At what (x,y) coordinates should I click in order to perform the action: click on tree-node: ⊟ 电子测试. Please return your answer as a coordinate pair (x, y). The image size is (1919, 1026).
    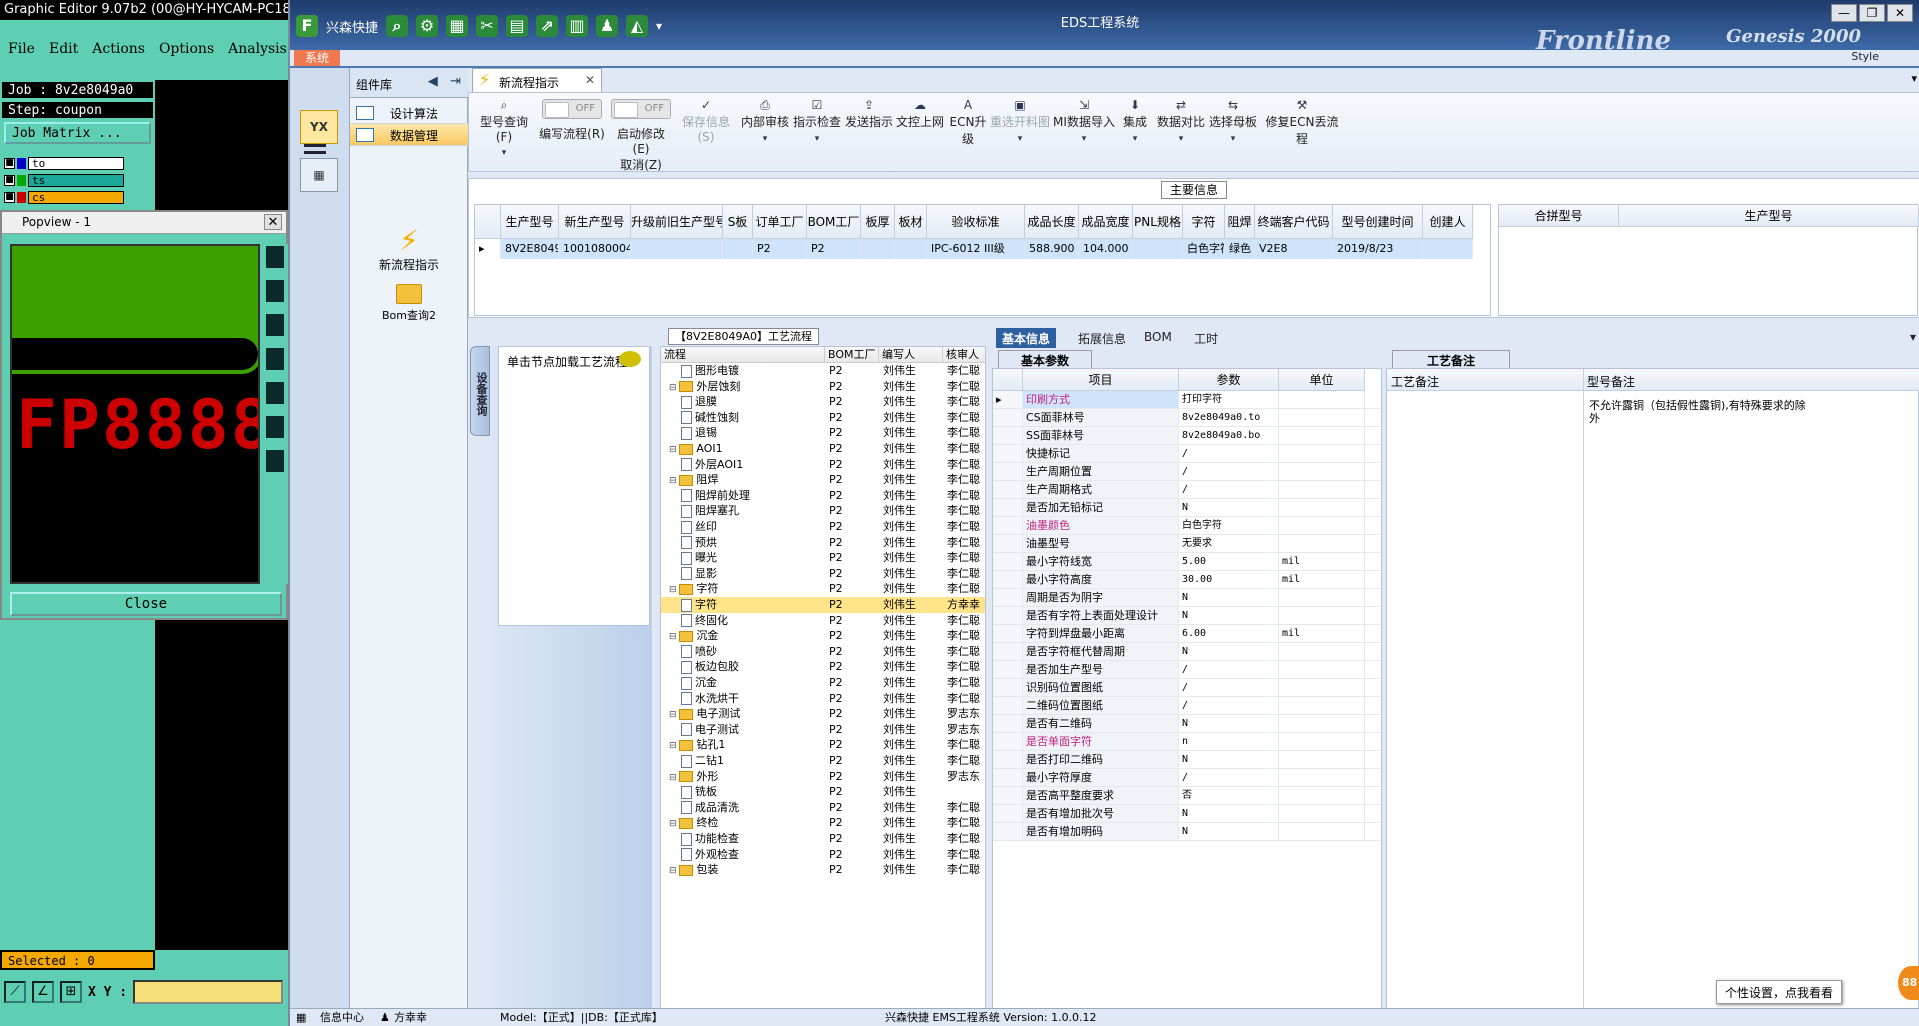
    Looking at the image, I should click on (747, 714).